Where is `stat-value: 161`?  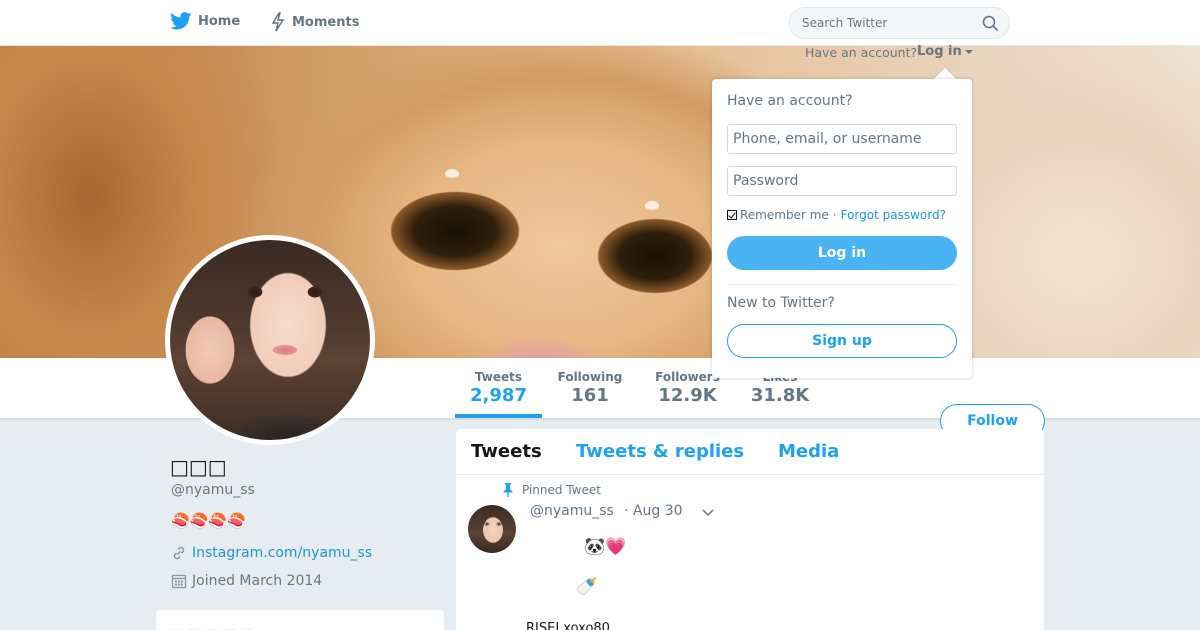
stat-value: 161 is located at coordinates (590, 395).